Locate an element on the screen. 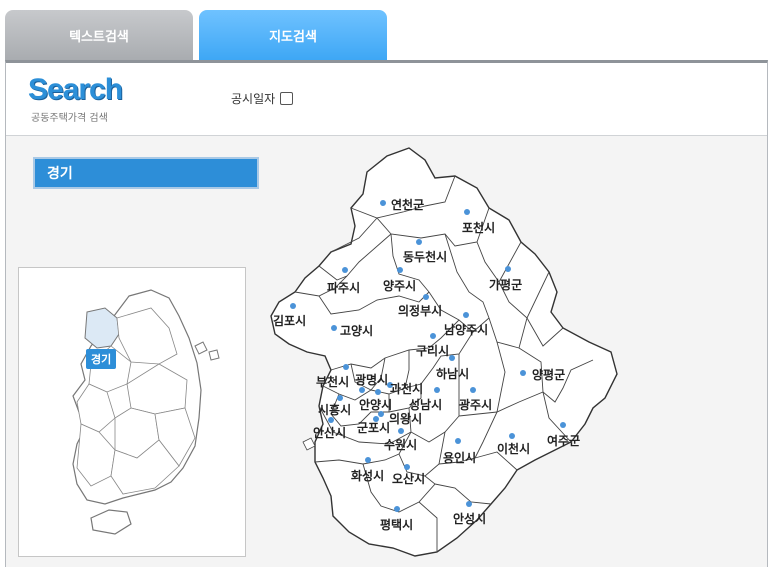 The height and width of the screenshot is (572, 773). city-label: 가평군 is located at coordinates (505, 284).